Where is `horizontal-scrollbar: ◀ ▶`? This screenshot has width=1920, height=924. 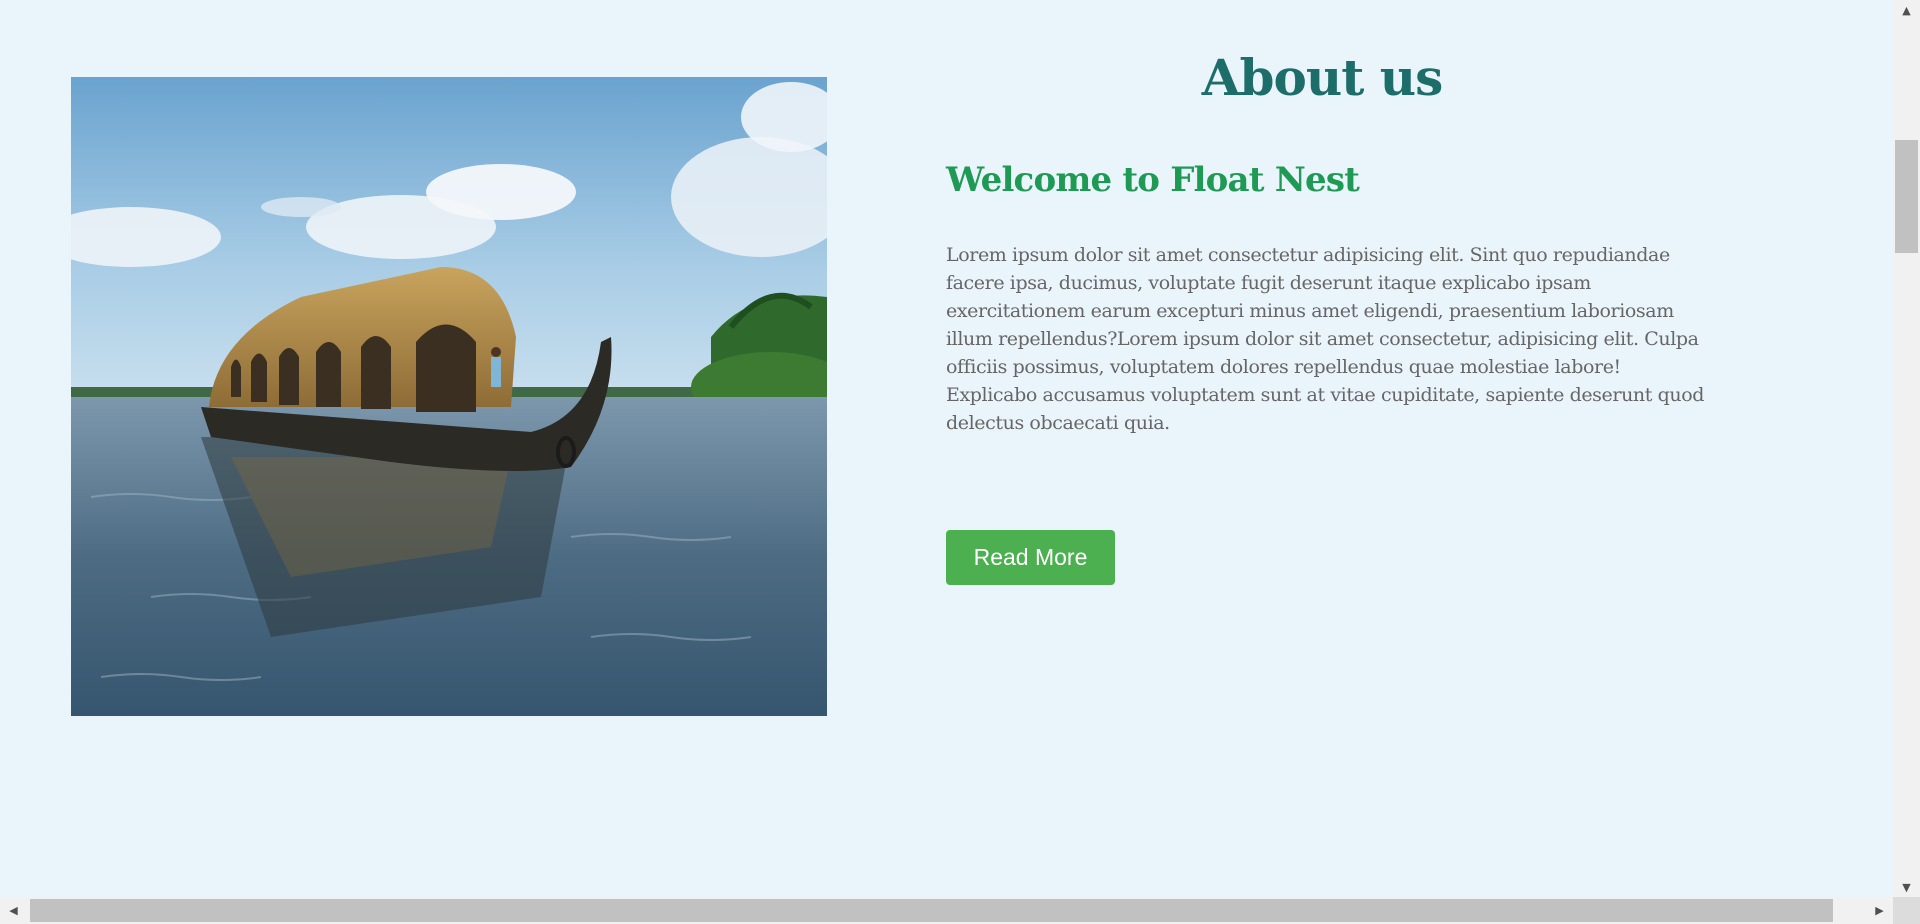 horizontal-scrollbar: ◀ ▶ is located at coordinates (946, 910).